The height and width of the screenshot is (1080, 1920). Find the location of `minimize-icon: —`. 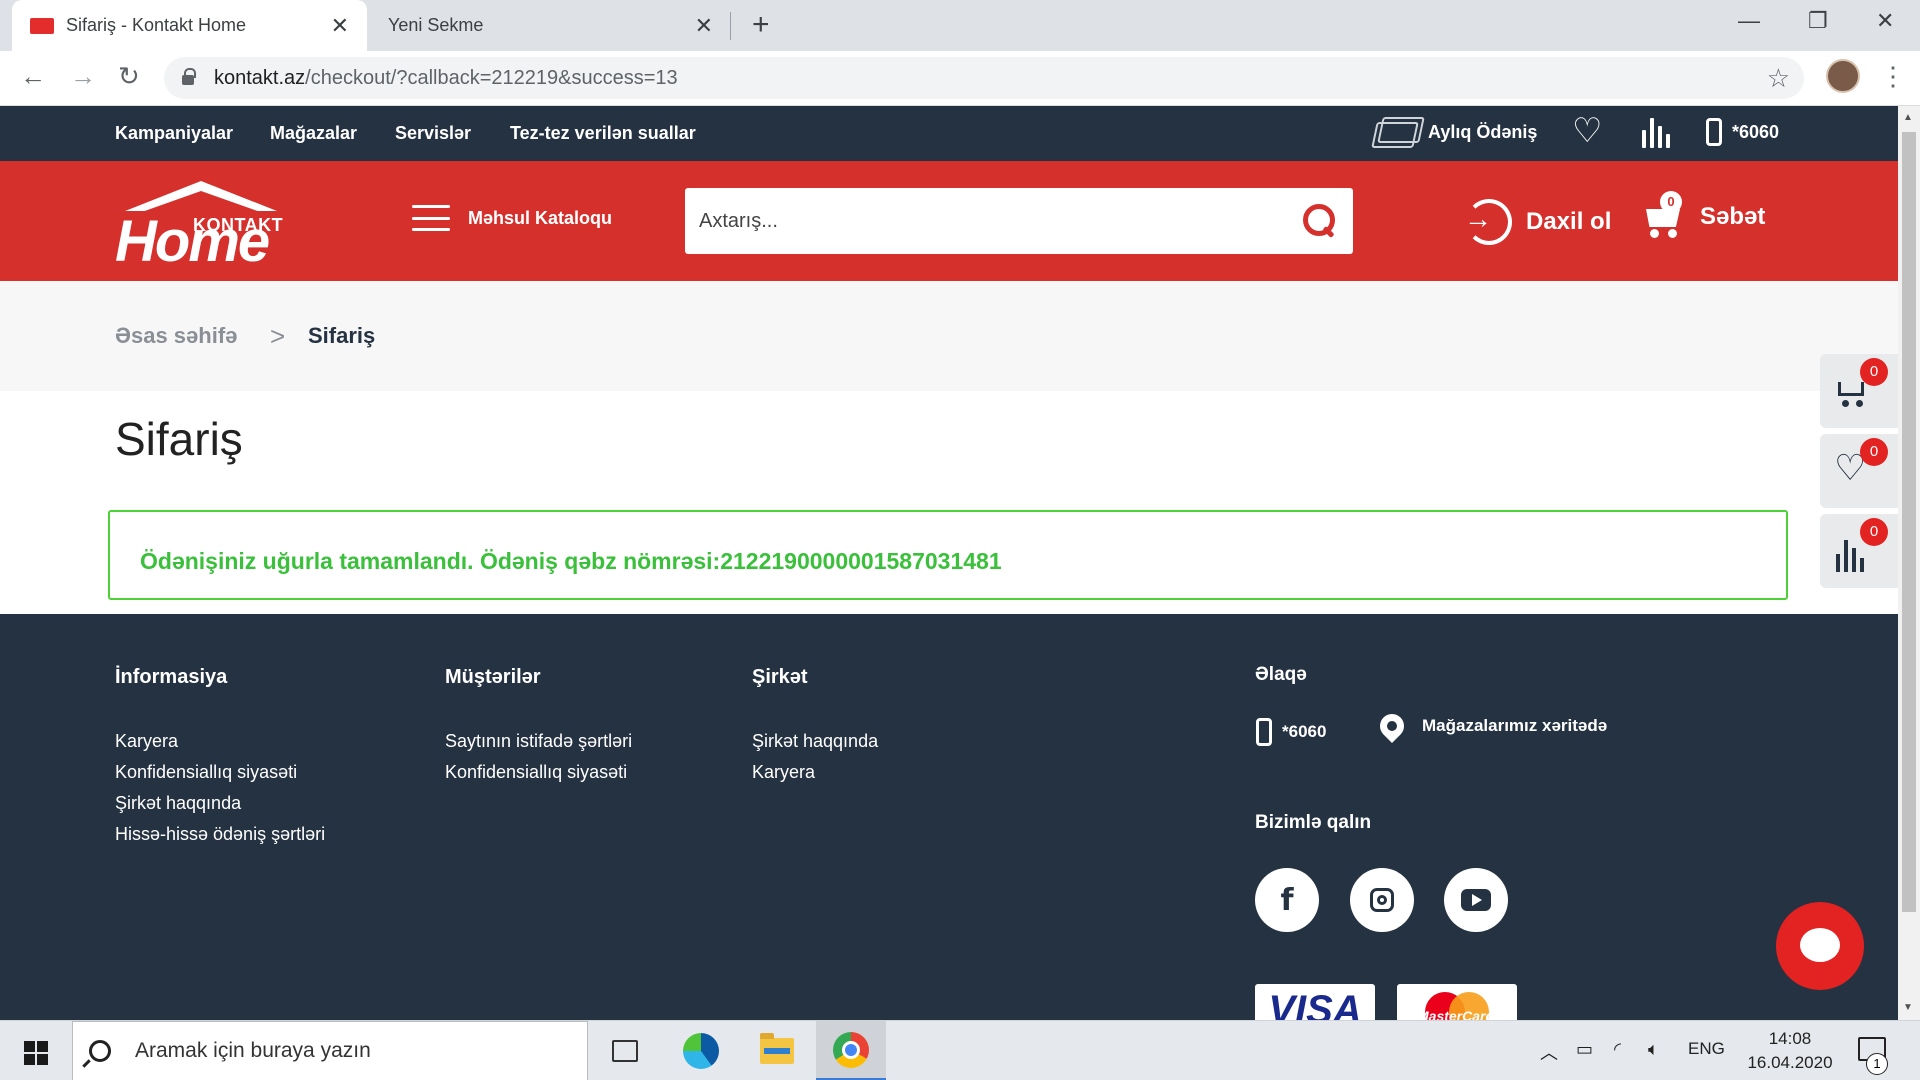

minimize-icon: — is located at coordinates (1749, 21).